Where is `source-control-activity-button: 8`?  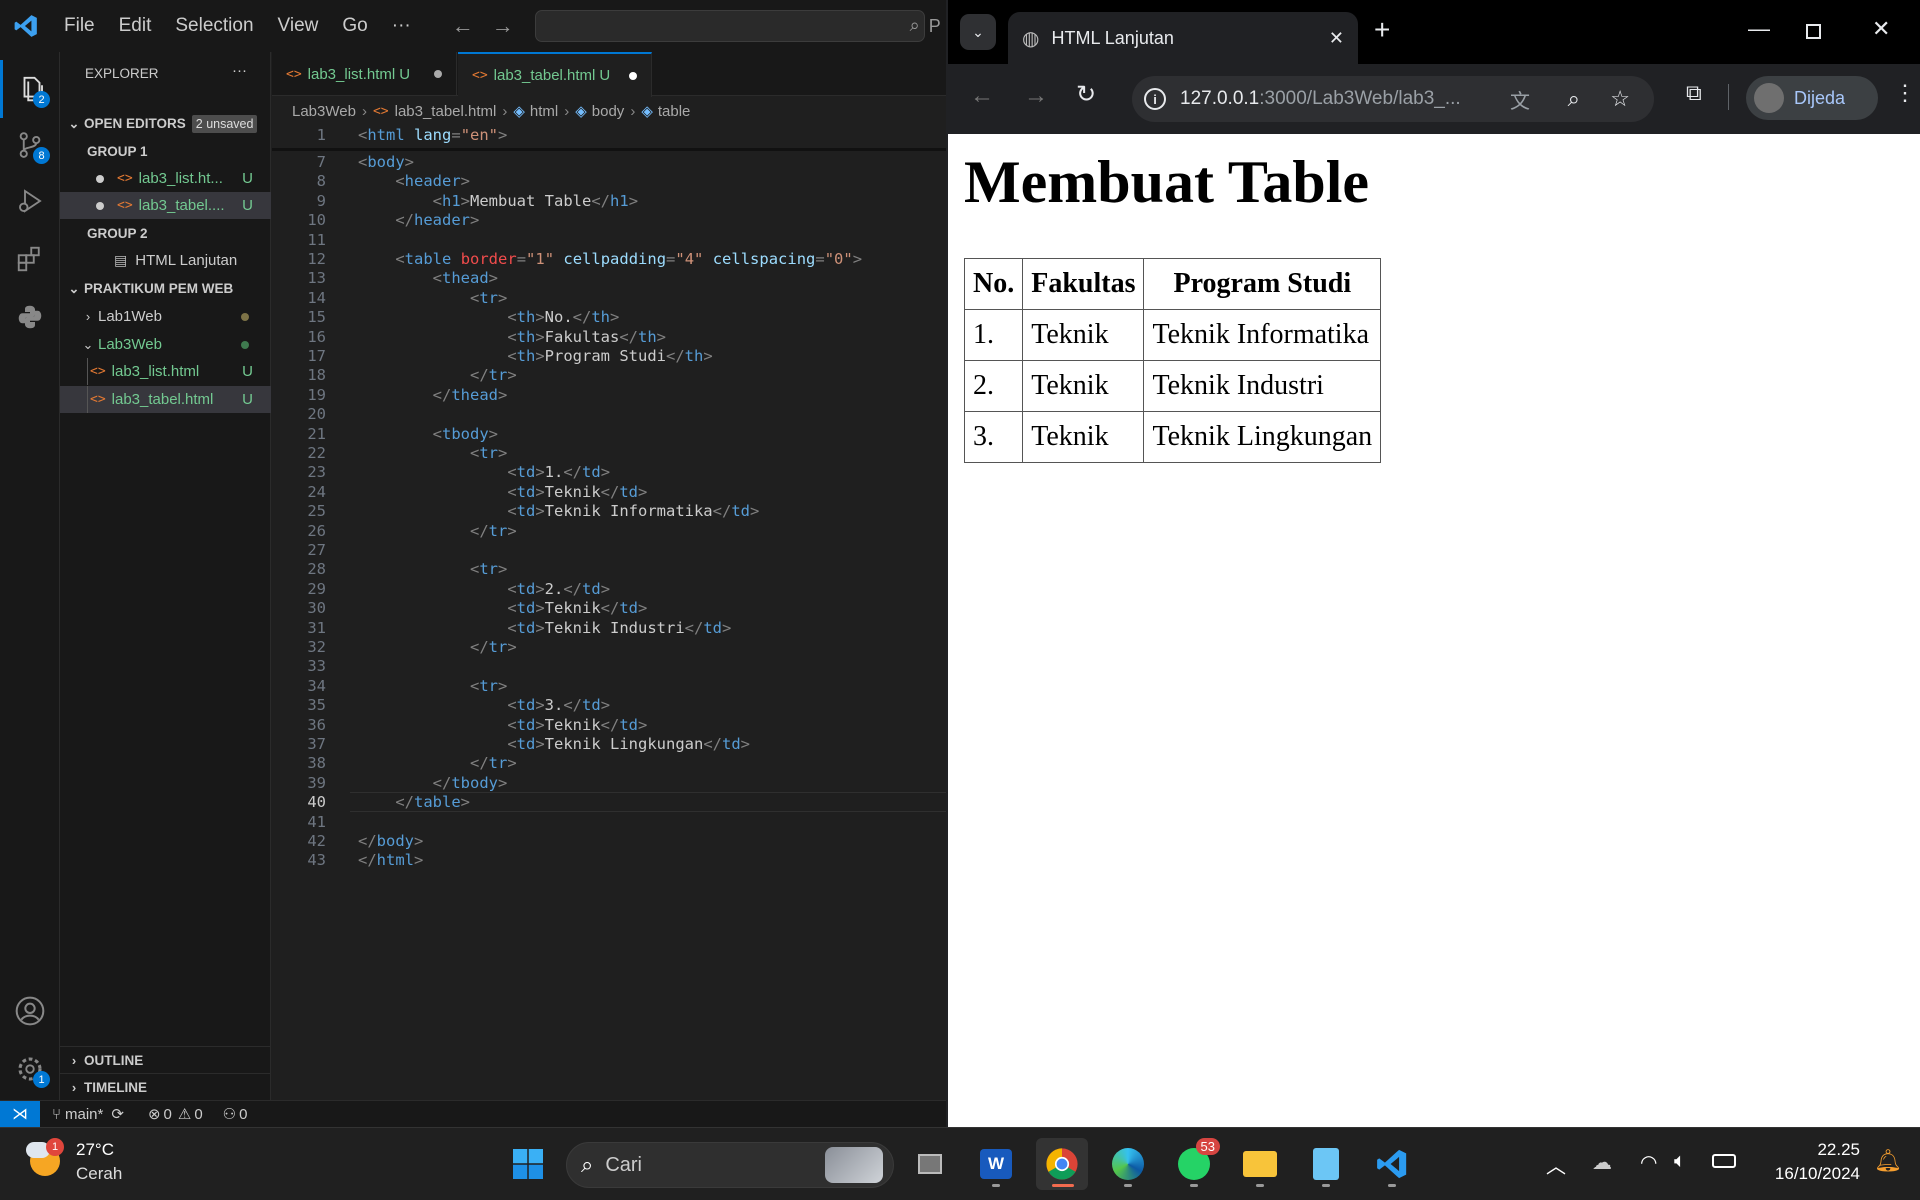 source-control-activity-button: 8 is located at coordinates (30, 145).